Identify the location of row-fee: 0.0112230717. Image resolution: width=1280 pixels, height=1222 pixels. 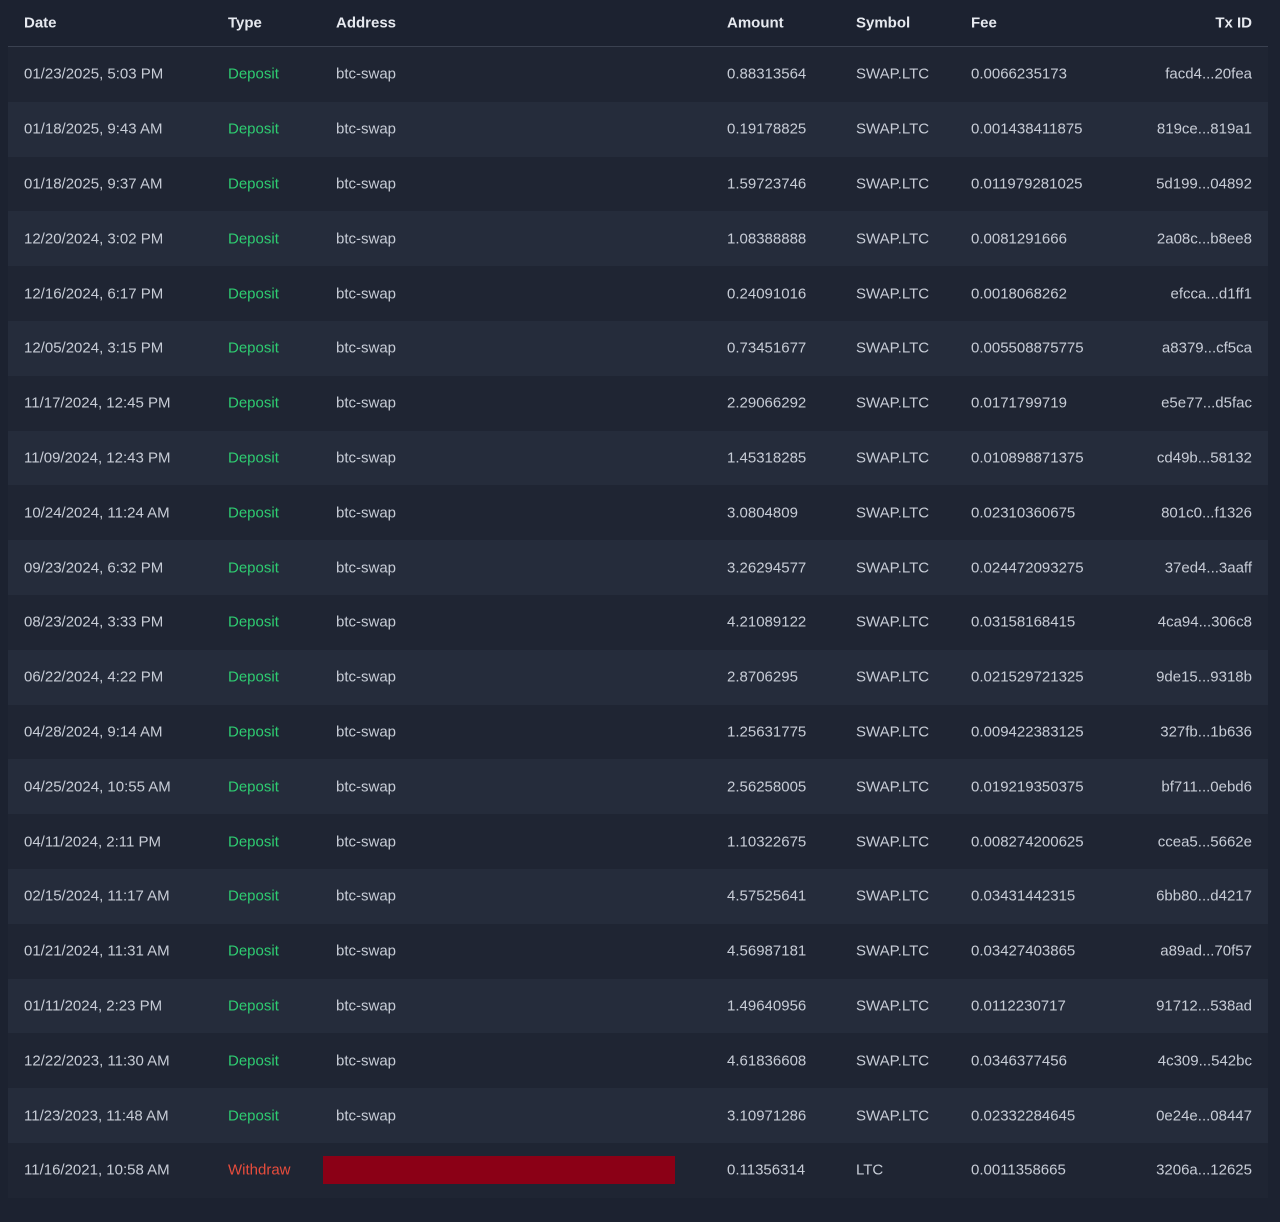
(1018, 1006).